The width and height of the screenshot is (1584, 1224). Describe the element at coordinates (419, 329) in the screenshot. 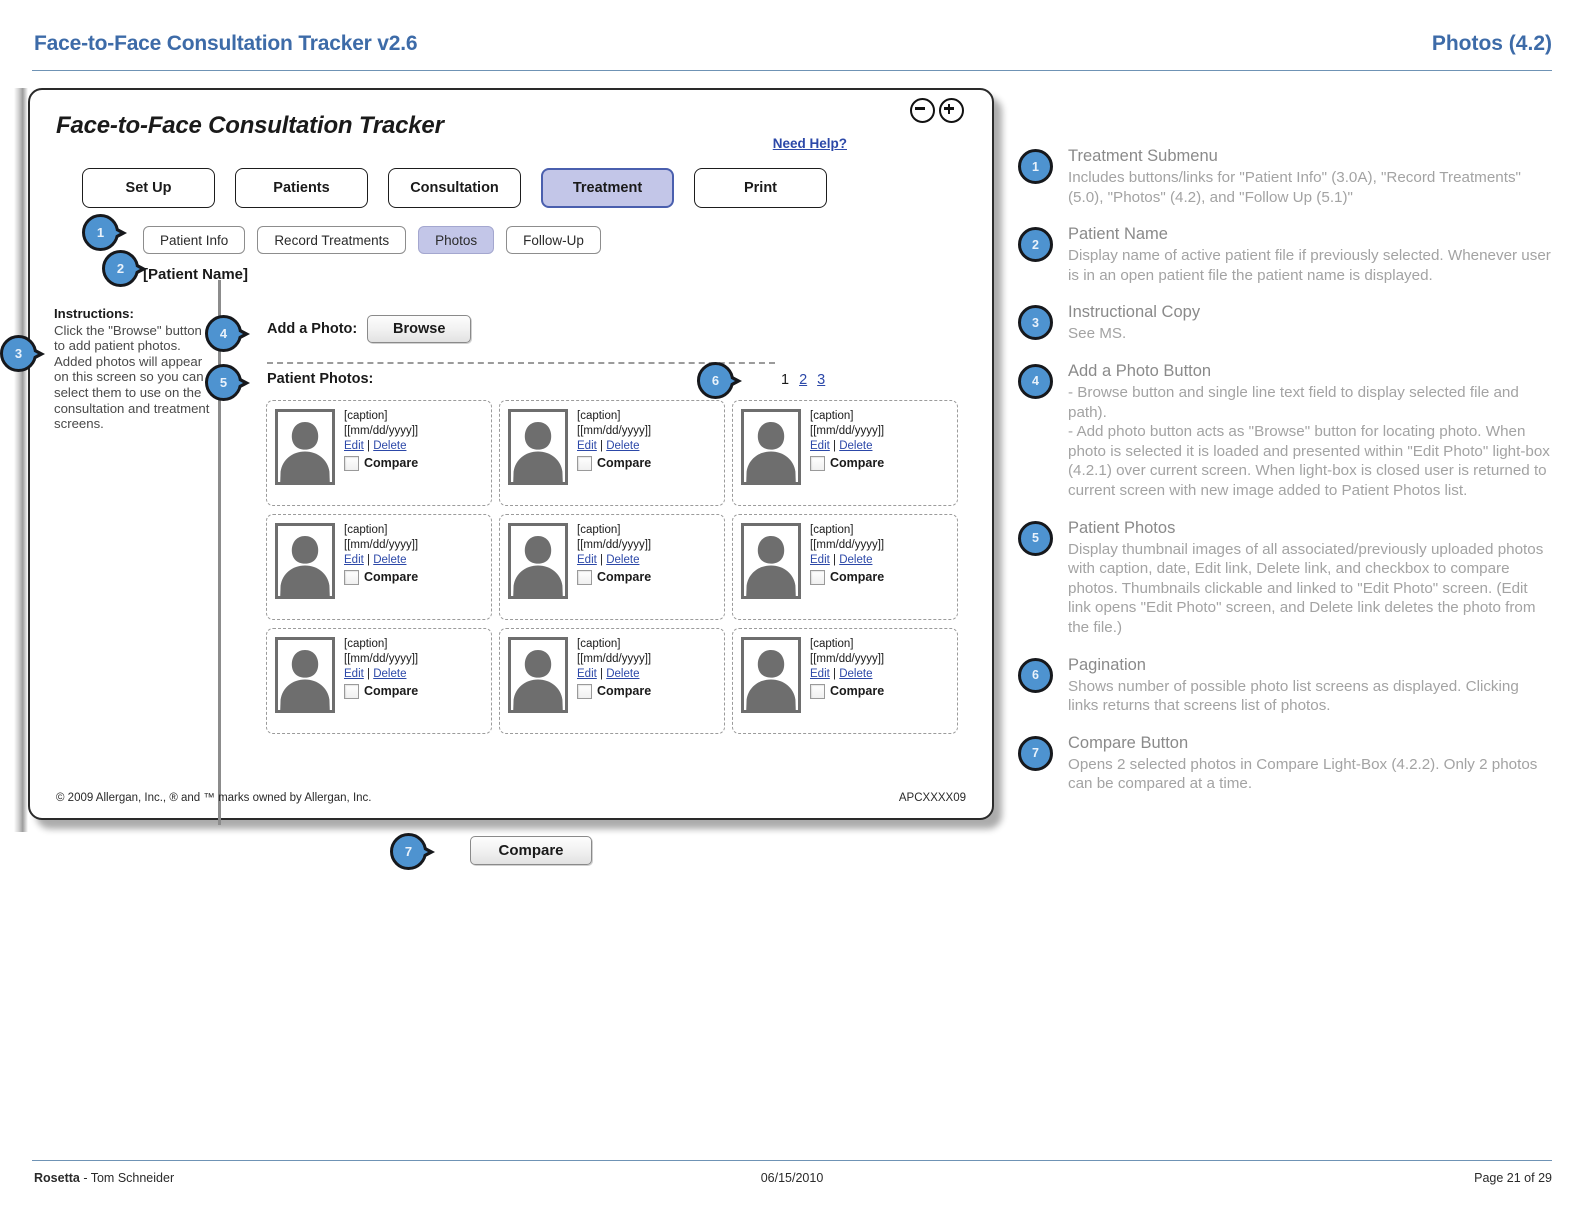

I see `browse-button: Browse` at that location.